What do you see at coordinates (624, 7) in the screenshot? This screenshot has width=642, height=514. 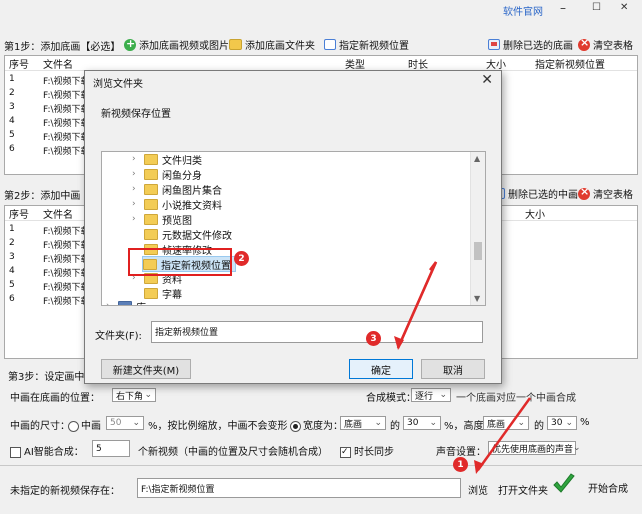 I see `close-button: ✕` at bounding box center [624, 7].